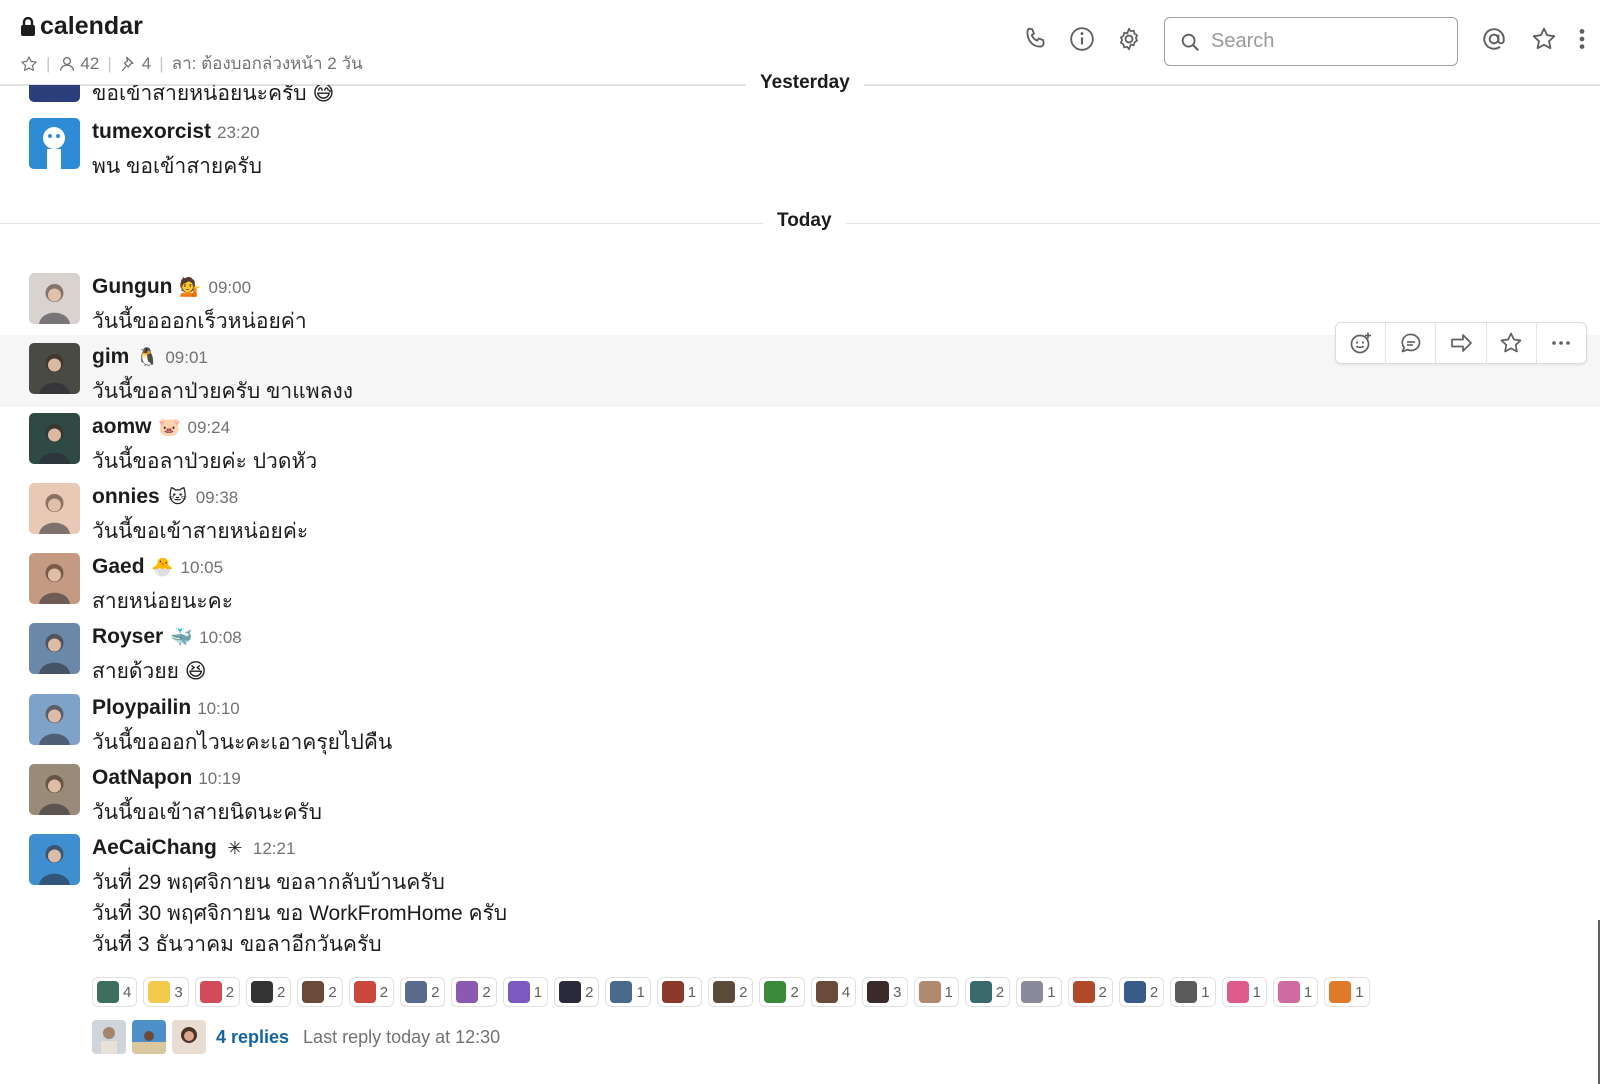 This screenshot has height=1084, width=1600. Describe the element at coordinates (135, 64) in the screenshot. I see `pinned-count: 4` at that location.